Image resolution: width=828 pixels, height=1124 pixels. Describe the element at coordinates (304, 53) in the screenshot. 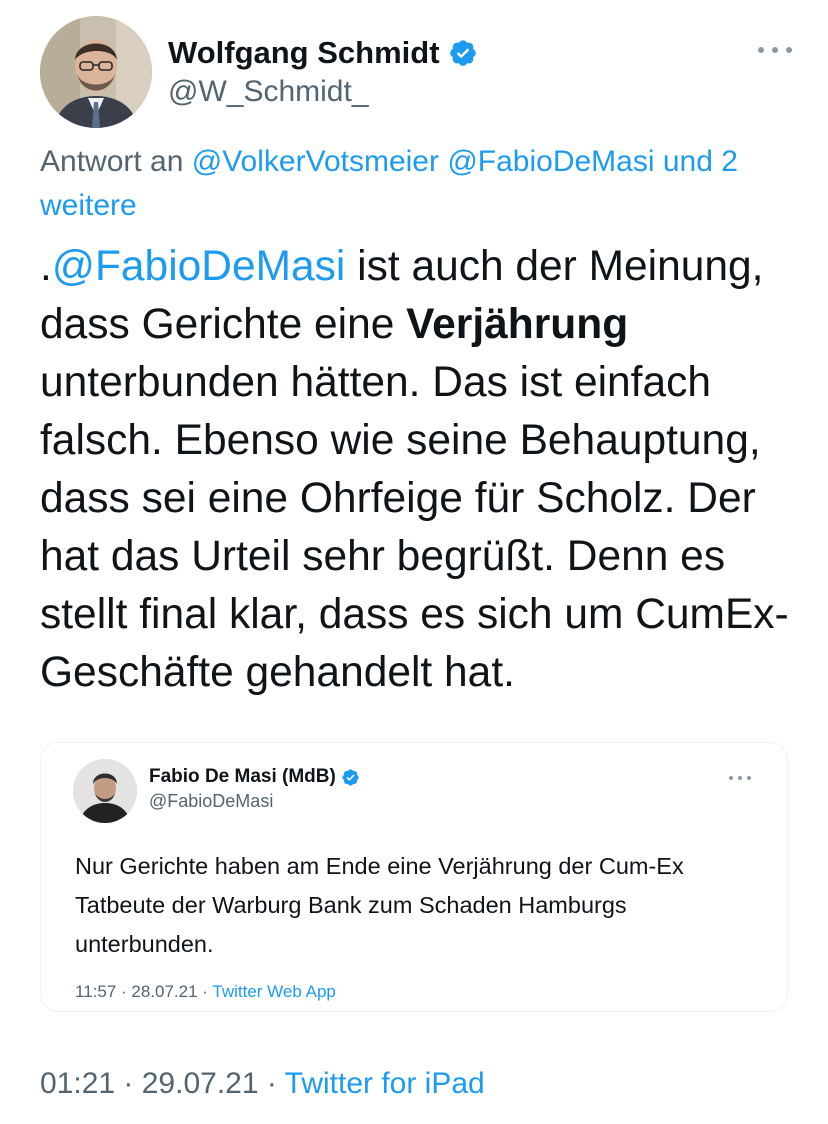

I see `author-name: Wolfgang Schmidt` at that location.